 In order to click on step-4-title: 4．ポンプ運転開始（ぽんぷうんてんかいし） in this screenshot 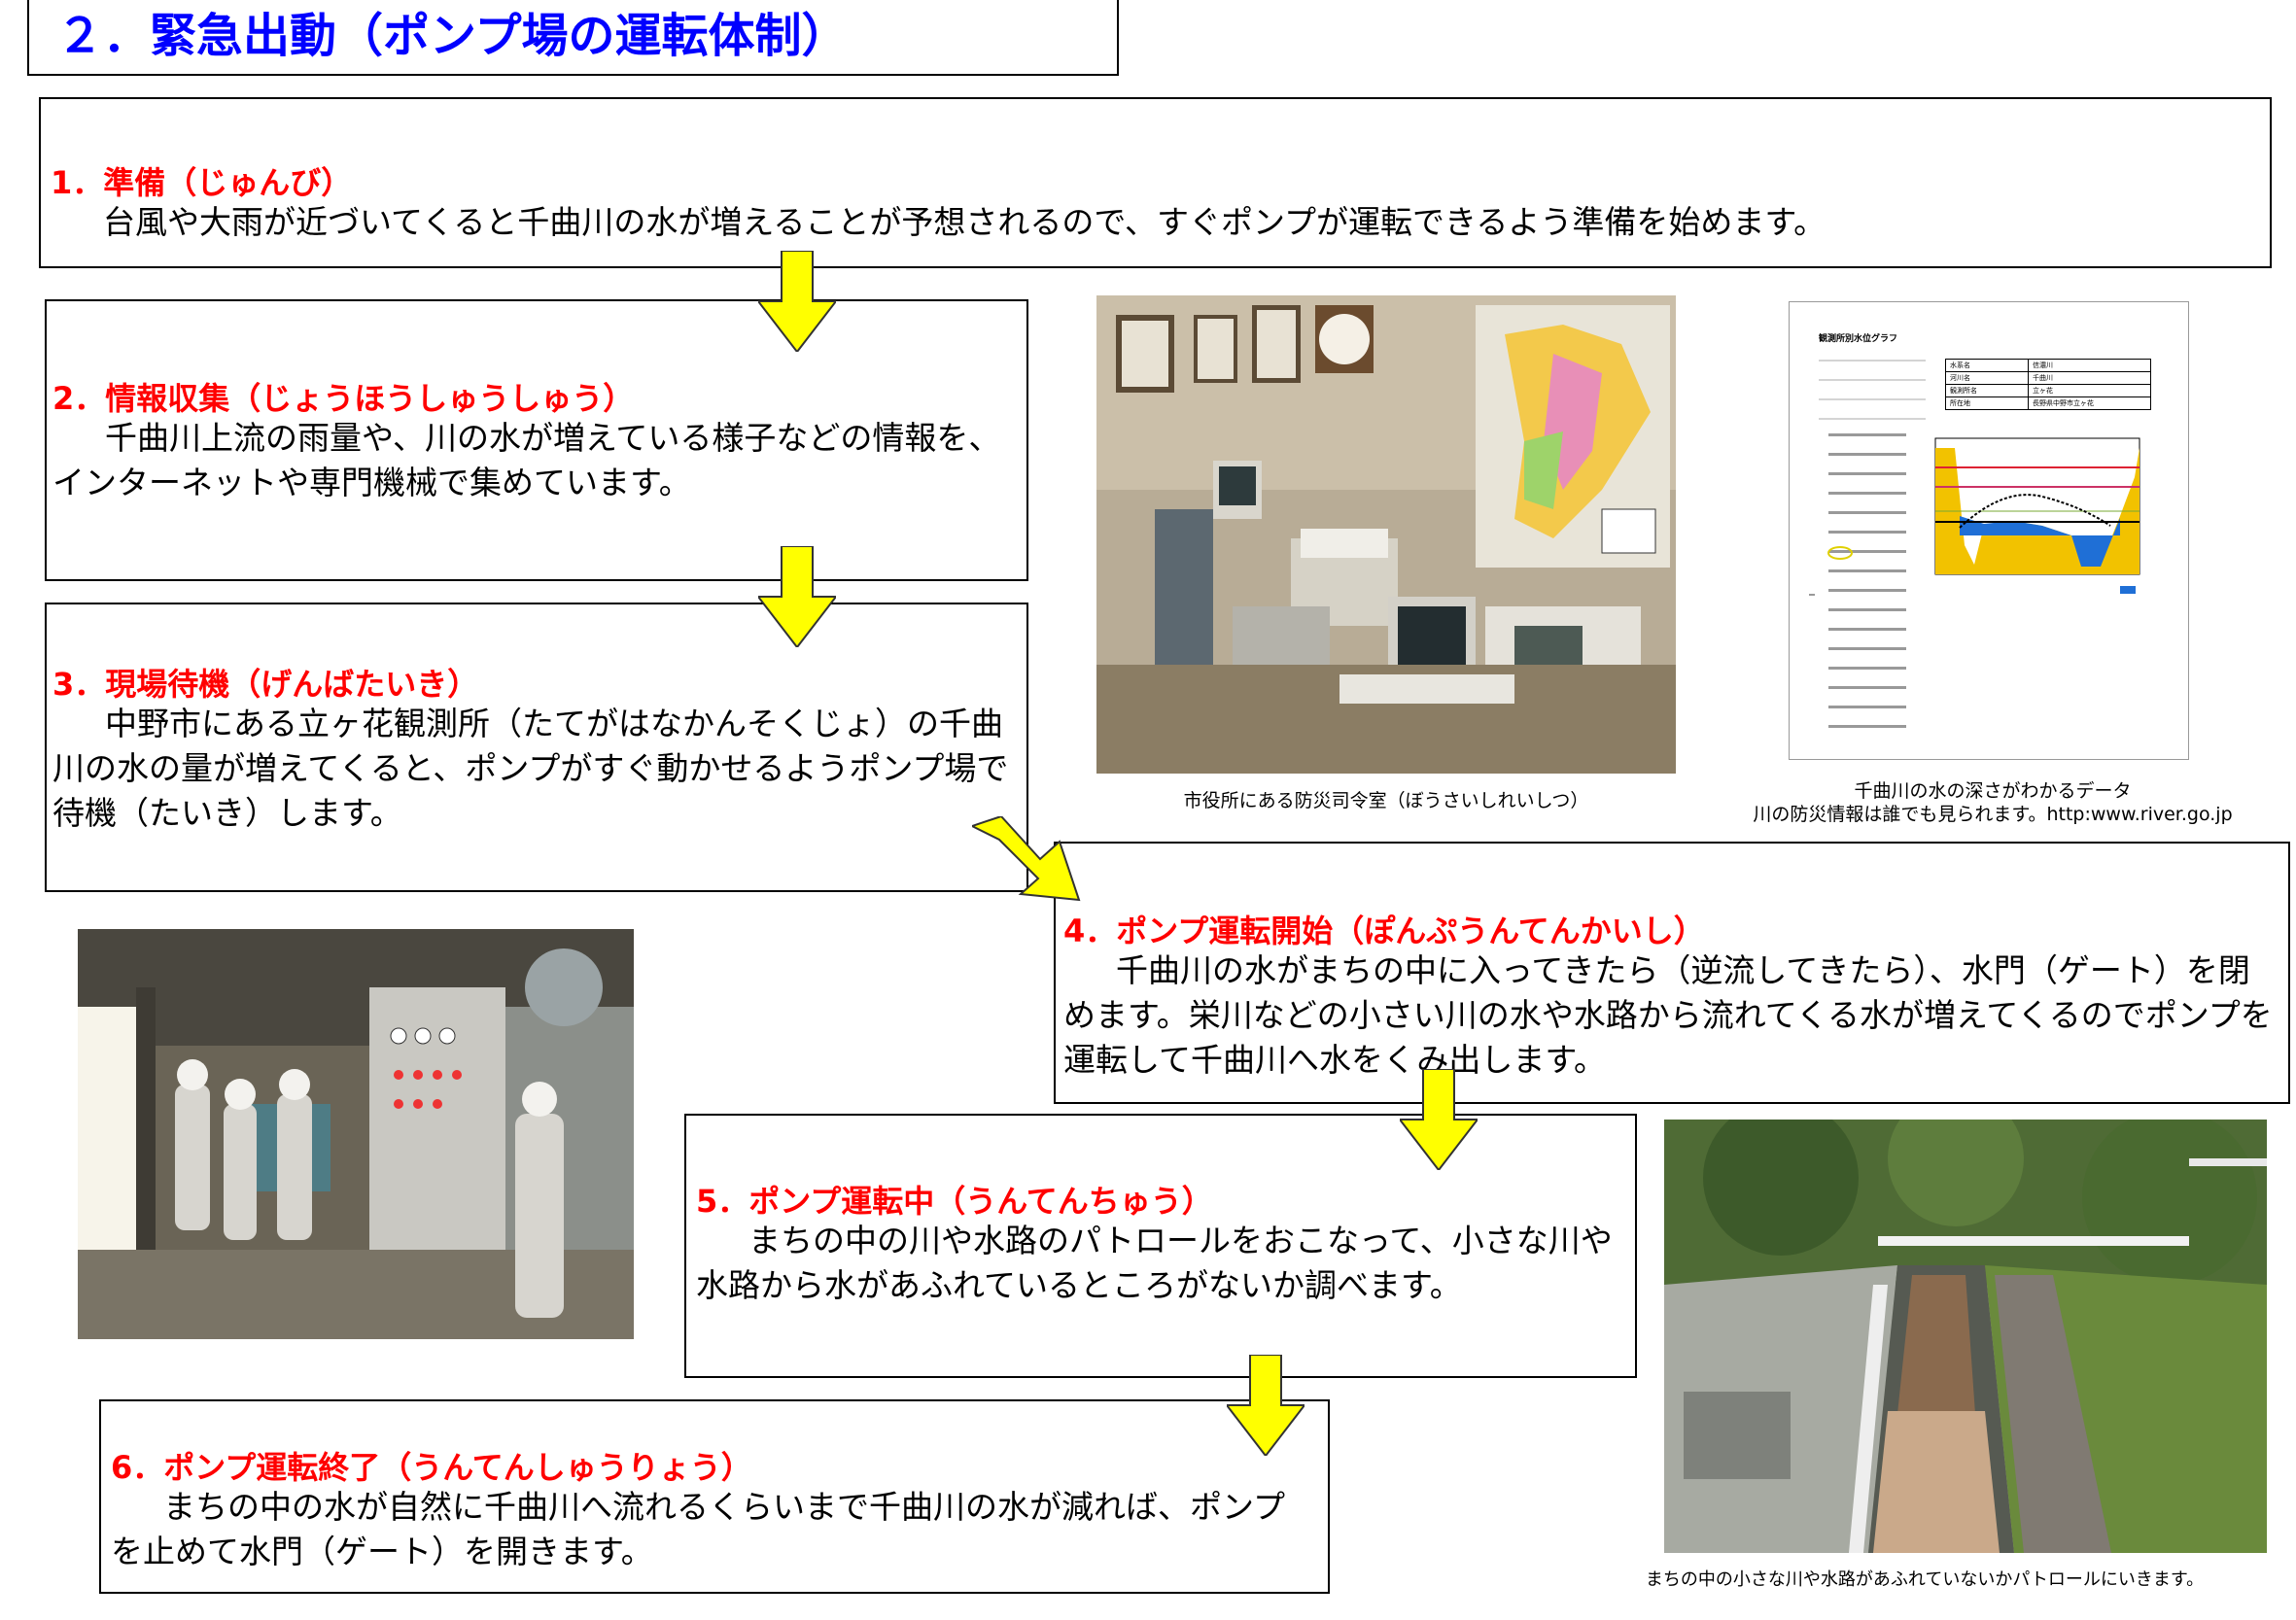, I will do `click(1384, 931)`.